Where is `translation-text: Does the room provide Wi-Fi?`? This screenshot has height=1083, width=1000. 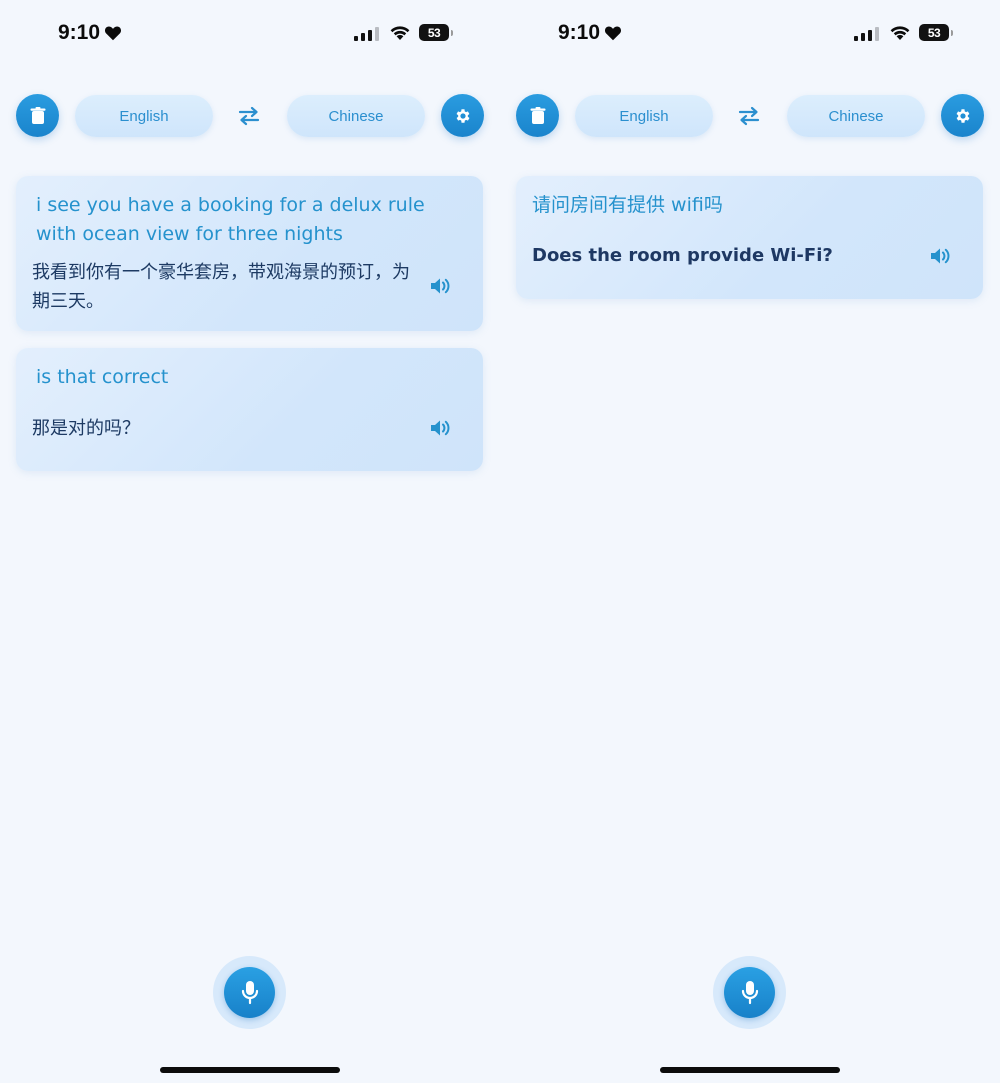 translation-text: Does the room provide Wi-Fi? is located at coordinates (682, 255).